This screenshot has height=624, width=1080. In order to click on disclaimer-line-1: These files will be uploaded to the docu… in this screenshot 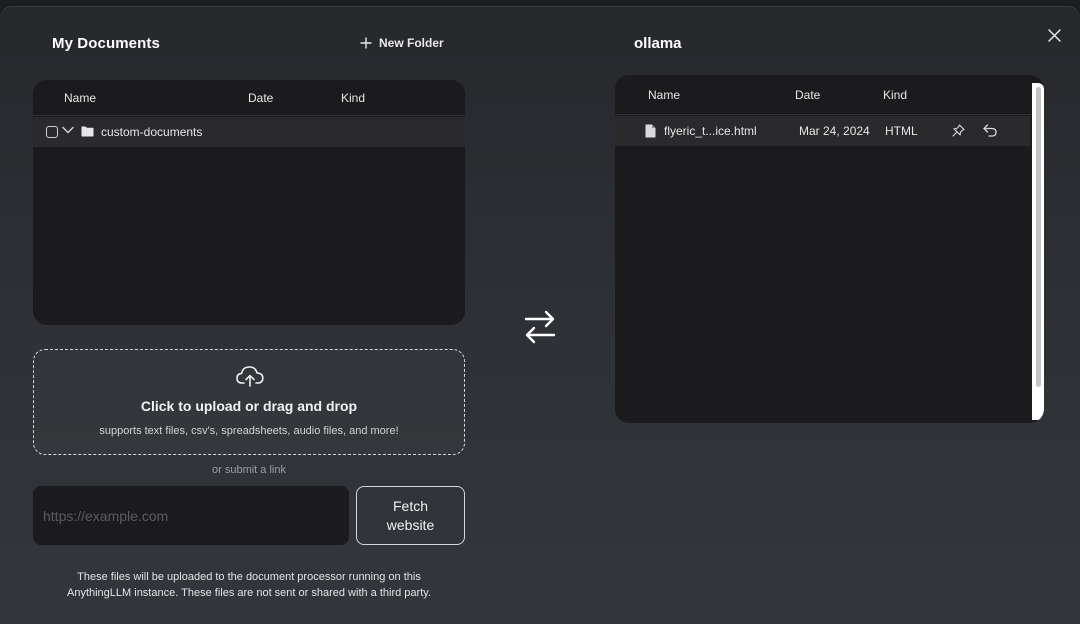, I will do `click(249, 577)`.